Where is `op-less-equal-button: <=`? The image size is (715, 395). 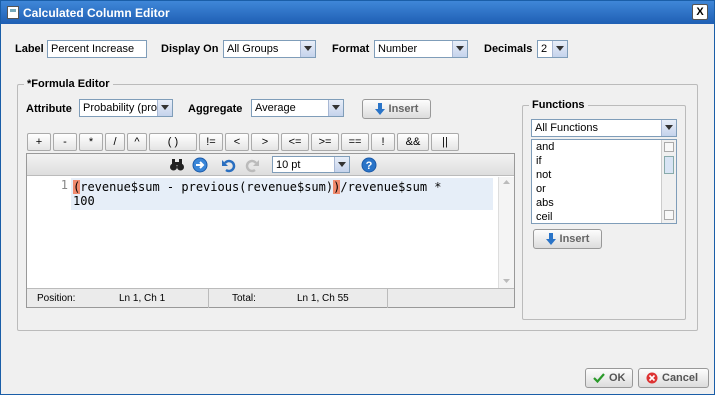 op-less-equal-button: <= is located at coordinates (295, 142).